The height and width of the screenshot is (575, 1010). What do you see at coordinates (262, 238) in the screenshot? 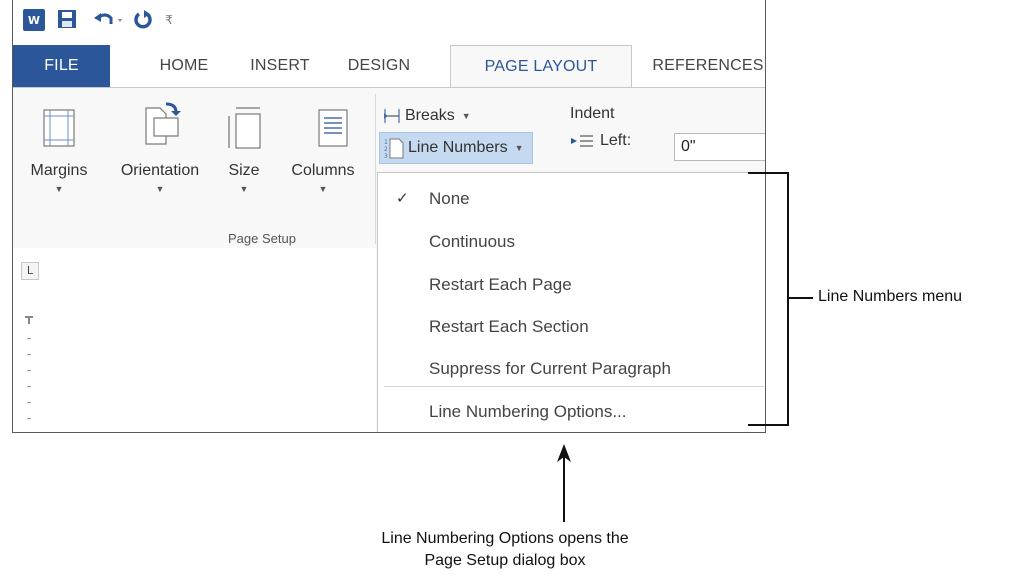
I see `page-setup-group-label: Page Setup` at bounding box center [262, 238].